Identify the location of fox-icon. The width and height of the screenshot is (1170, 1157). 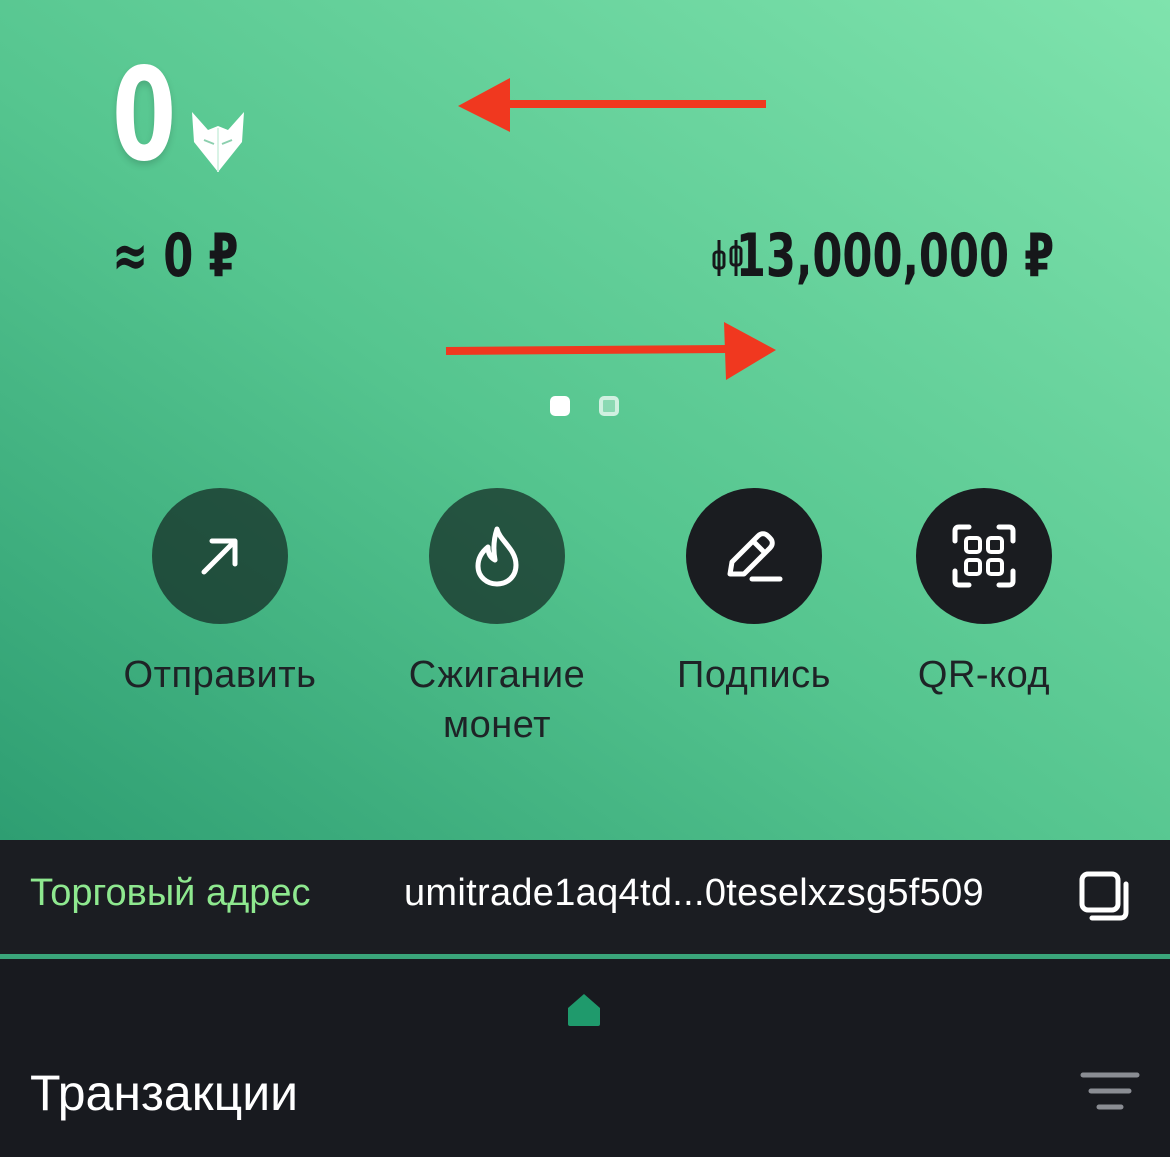
(218, 142).